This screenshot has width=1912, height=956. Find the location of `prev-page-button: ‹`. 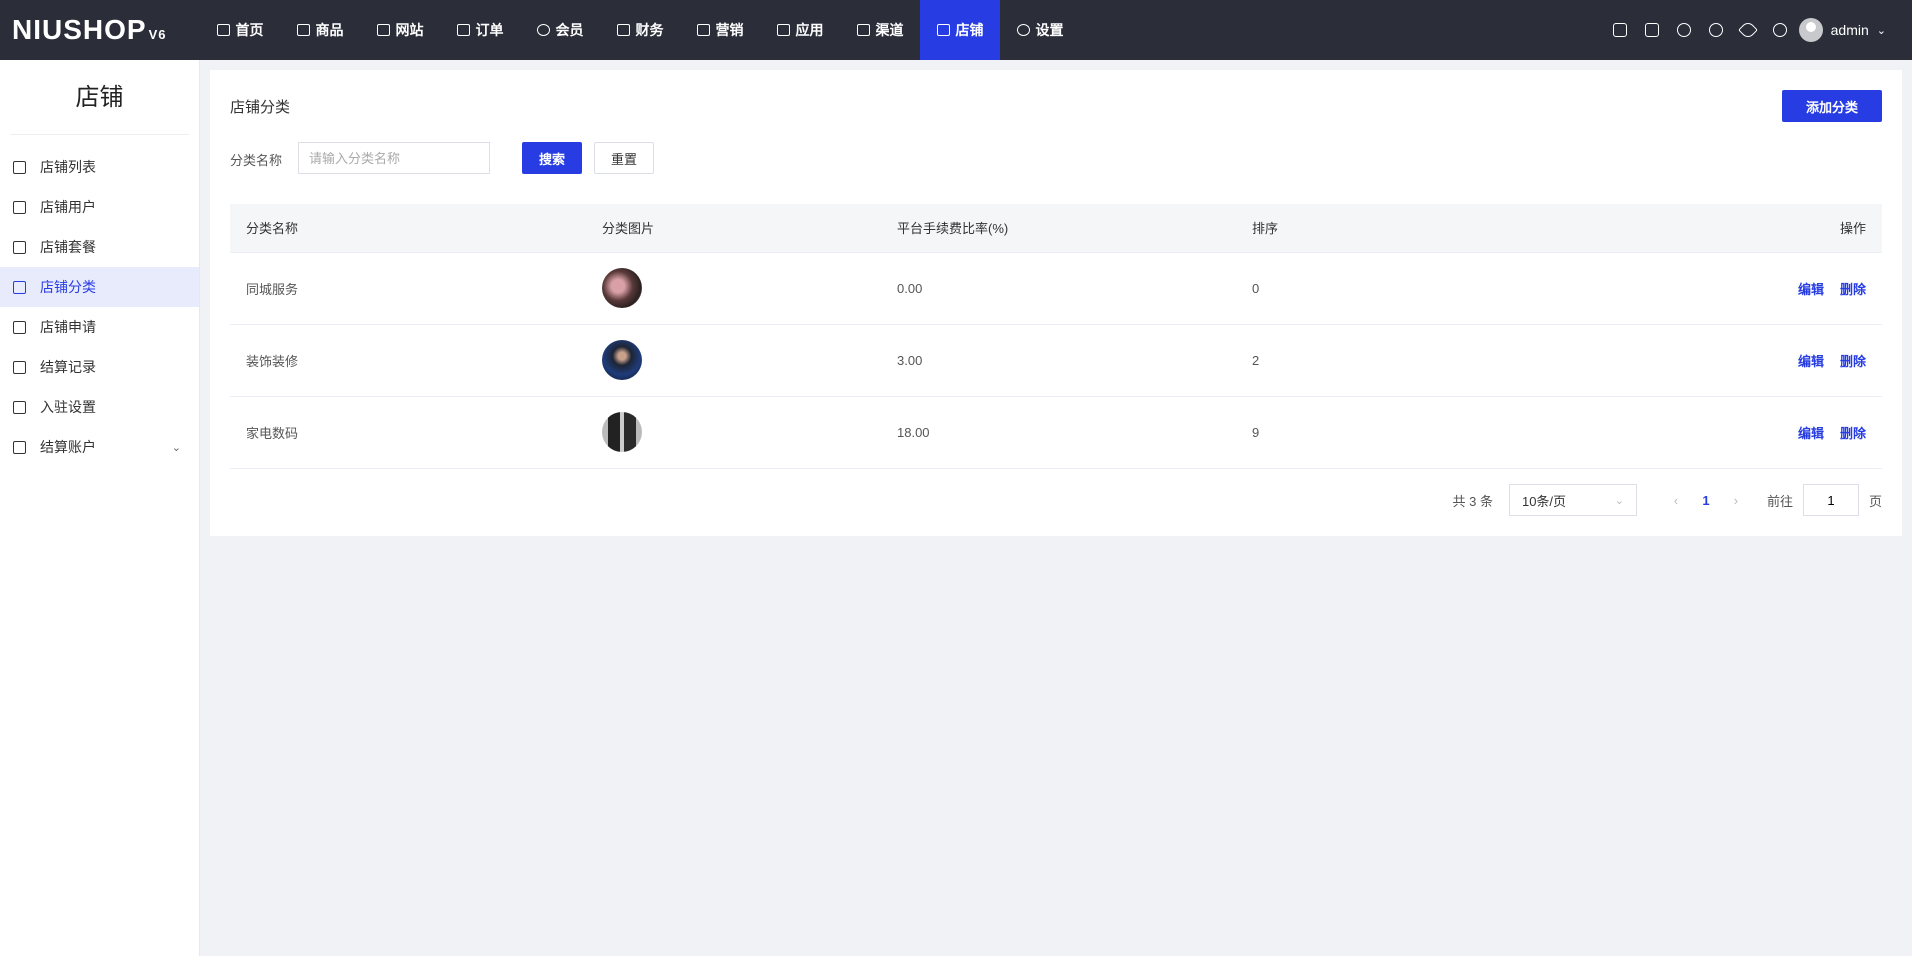

prev-page-button: ‹ is located at coordinates (1676, 500).